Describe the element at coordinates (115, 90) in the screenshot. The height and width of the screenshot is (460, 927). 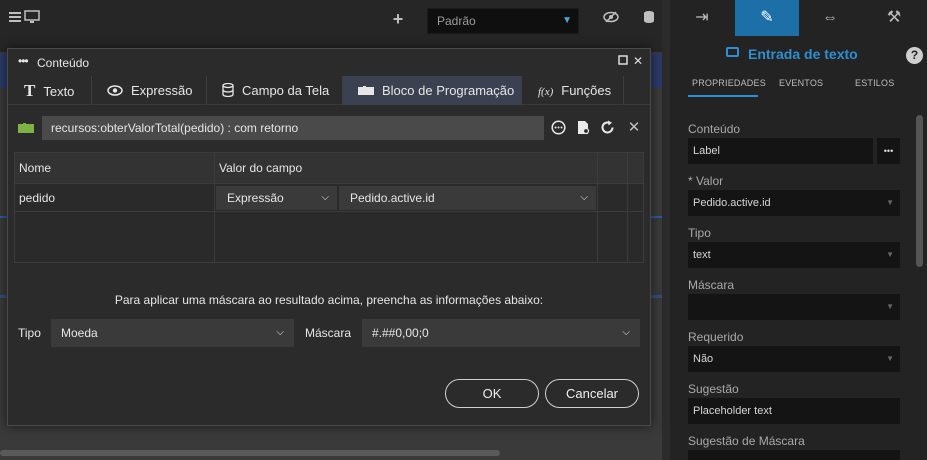
I see `eye-icon` at that location.